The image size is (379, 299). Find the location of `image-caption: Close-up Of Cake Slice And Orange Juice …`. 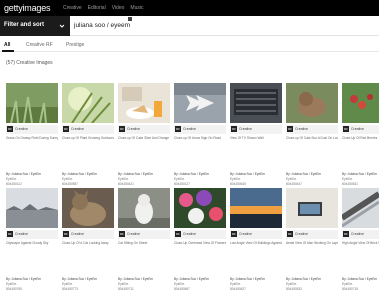

image-caption: Close-up Of Cake Slice And Orange Juice … is located at coordinates (144, 138).